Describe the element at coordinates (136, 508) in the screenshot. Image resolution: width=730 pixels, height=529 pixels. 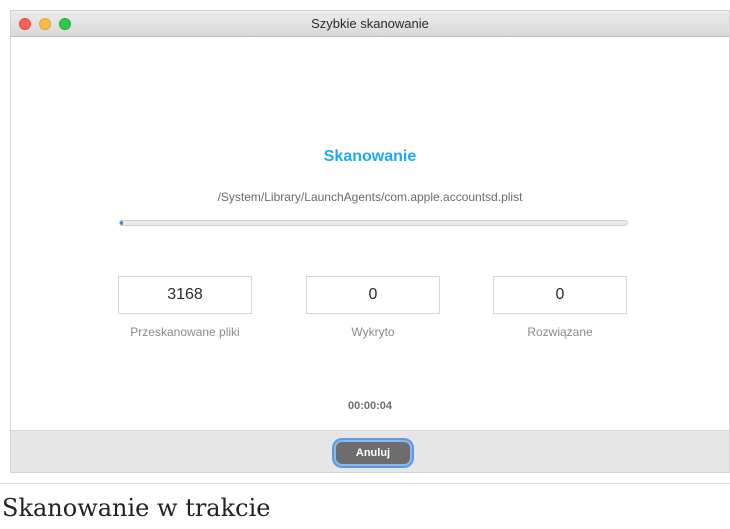
I see `caption: Skanowanie w trakcie` at that location.